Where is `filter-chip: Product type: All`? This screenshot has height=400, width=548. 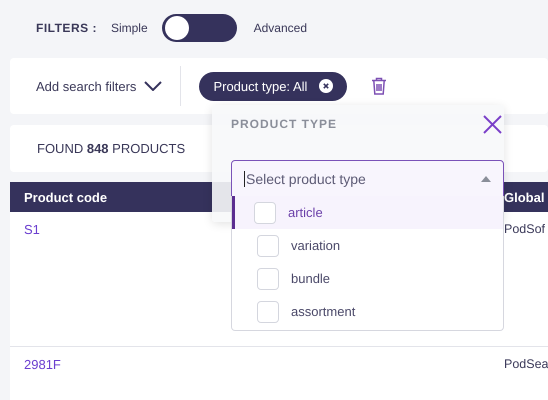
filter-chip: Product type: All is located at coordinates (273, 86).